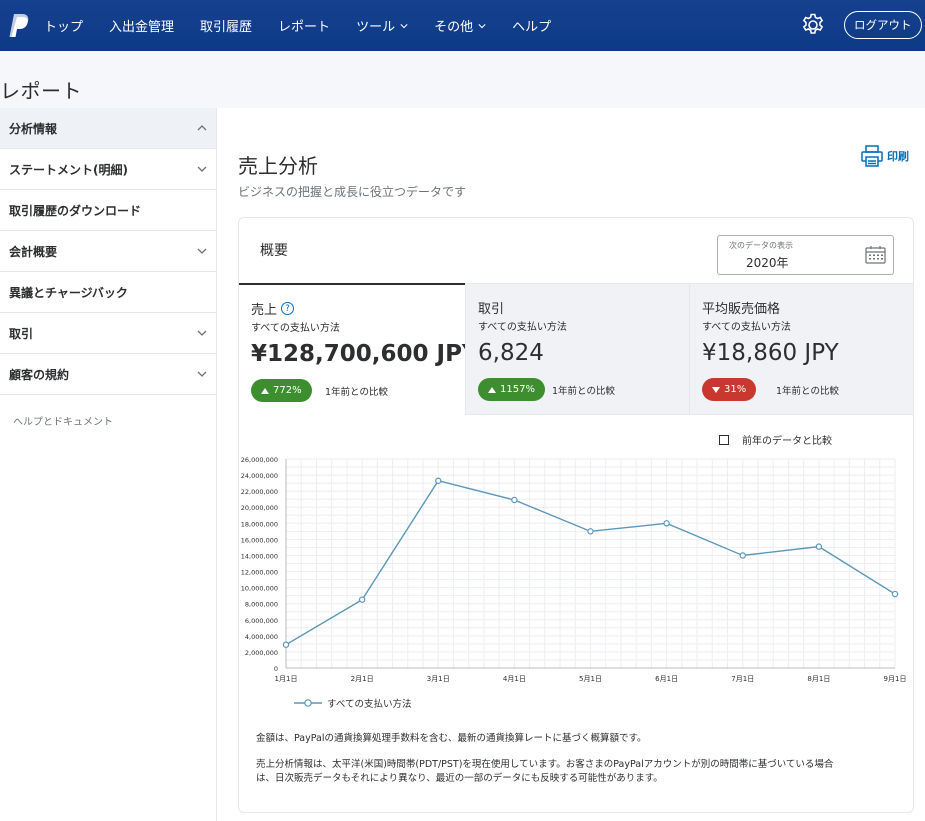 This screenshot has width=925, height=821. What do you see at coordinates (259, 556) in the screenshot?
I see `y-tick-label: 14,000,000` at bounding box center [259, 556].